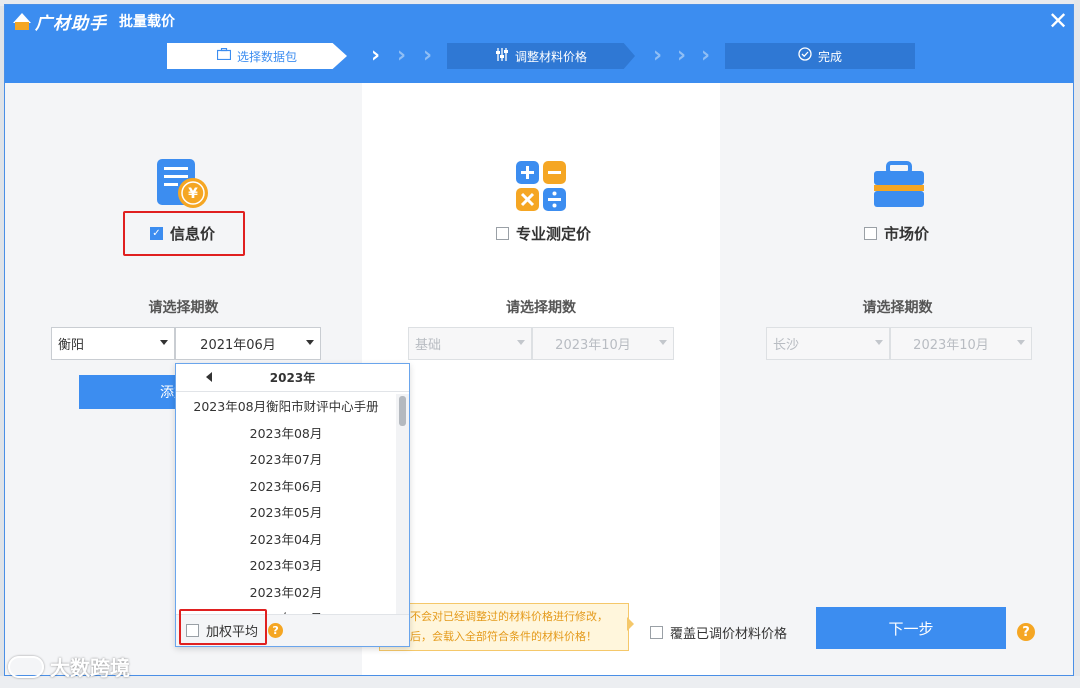 This screenshot has width=1080, height=688. Describe the element at coordinates (71, 345) in the screenshot. I see `region-value: 衡阳` at that location.